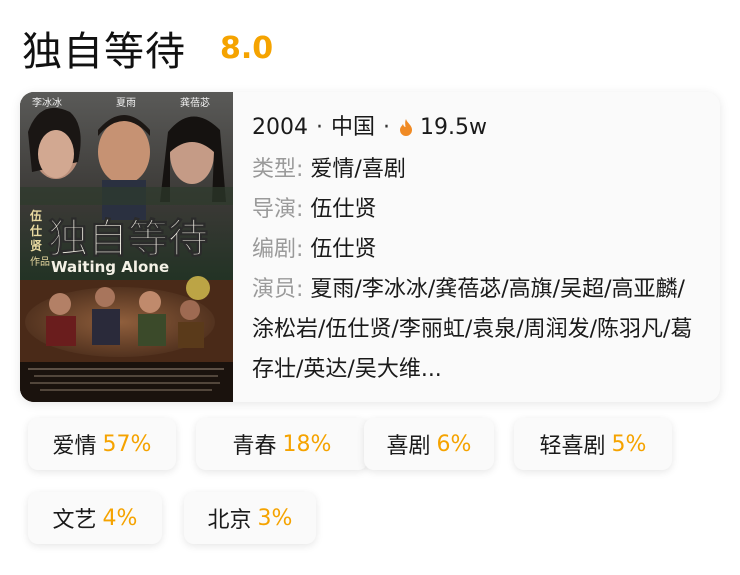 This screenshot has width=740, height=575. What do you see at coordinates (254, 446) in the screenshot?
I see `tag-name: 青春` at bounding box center [254, 446].